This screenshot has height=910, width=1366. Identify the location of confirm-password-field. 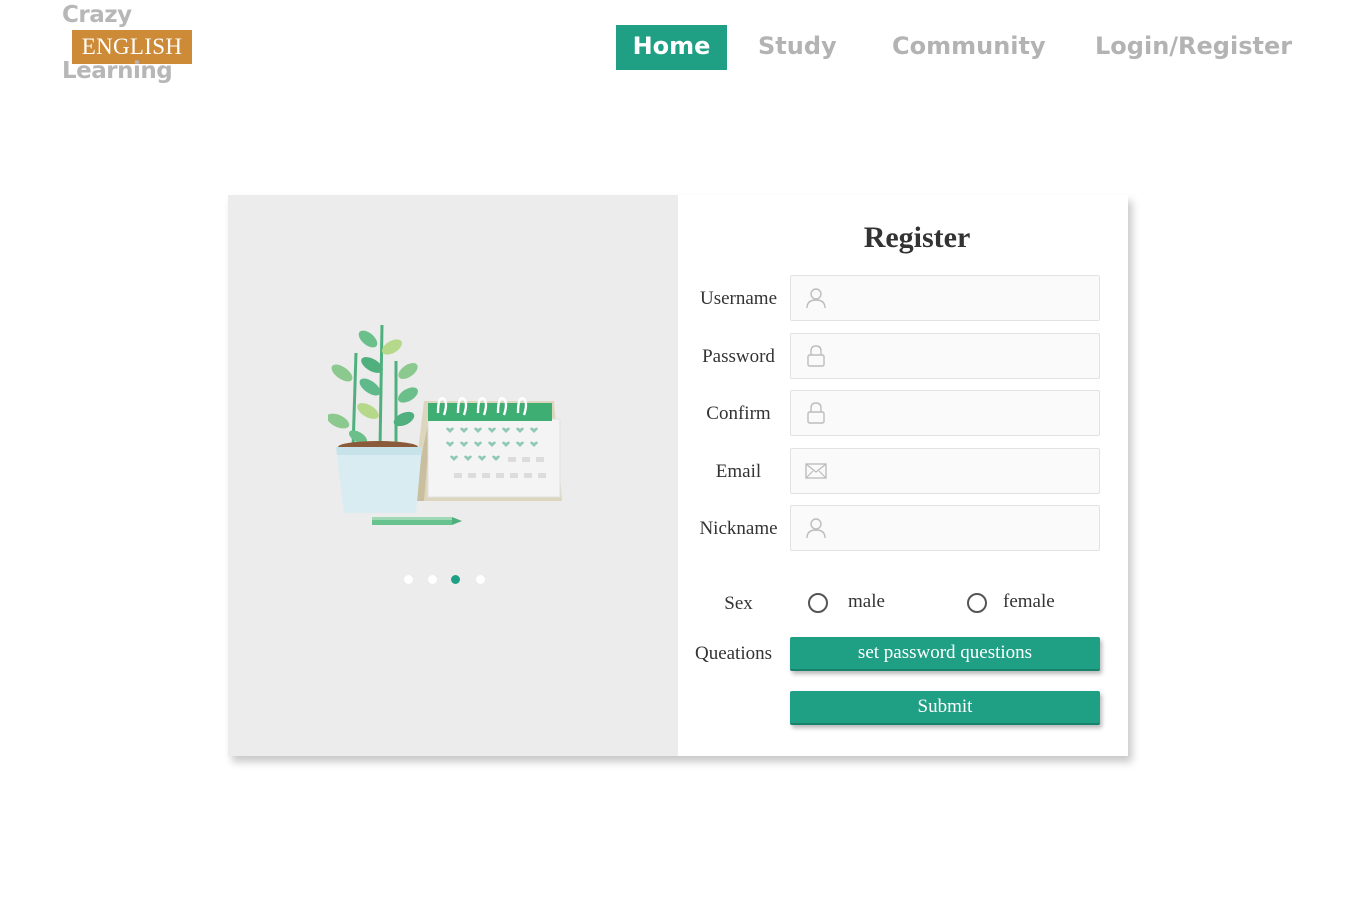
(945, 413).